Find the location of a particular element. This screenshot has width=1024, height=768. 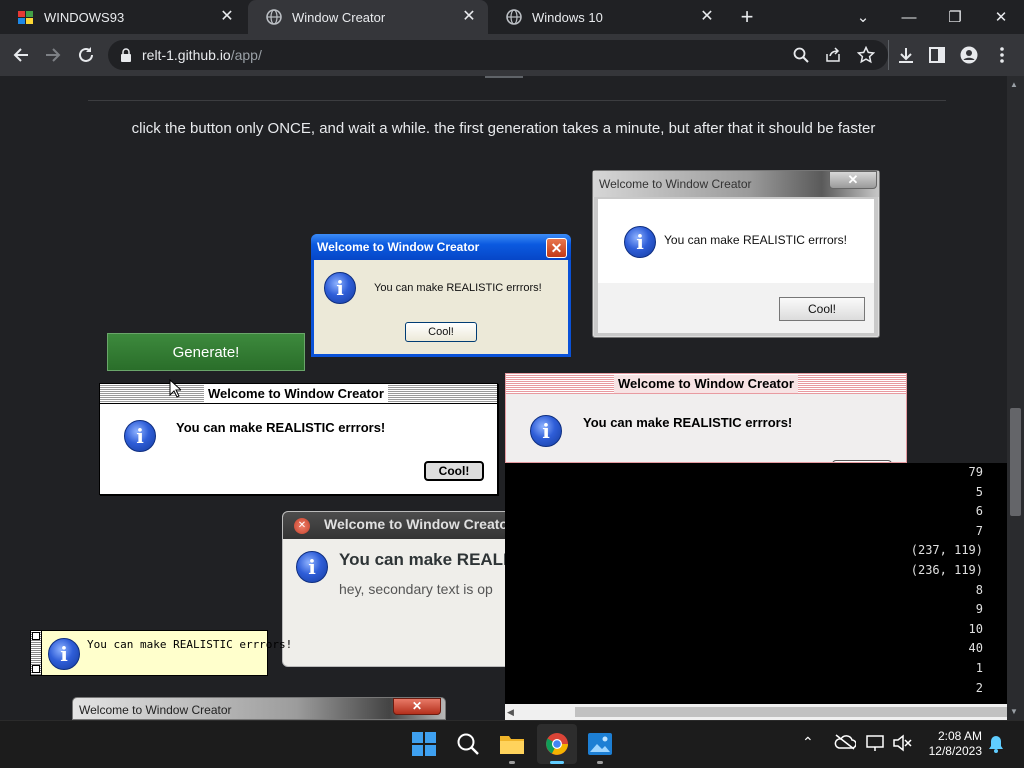

share-icon is located at coordinates (833, 55).